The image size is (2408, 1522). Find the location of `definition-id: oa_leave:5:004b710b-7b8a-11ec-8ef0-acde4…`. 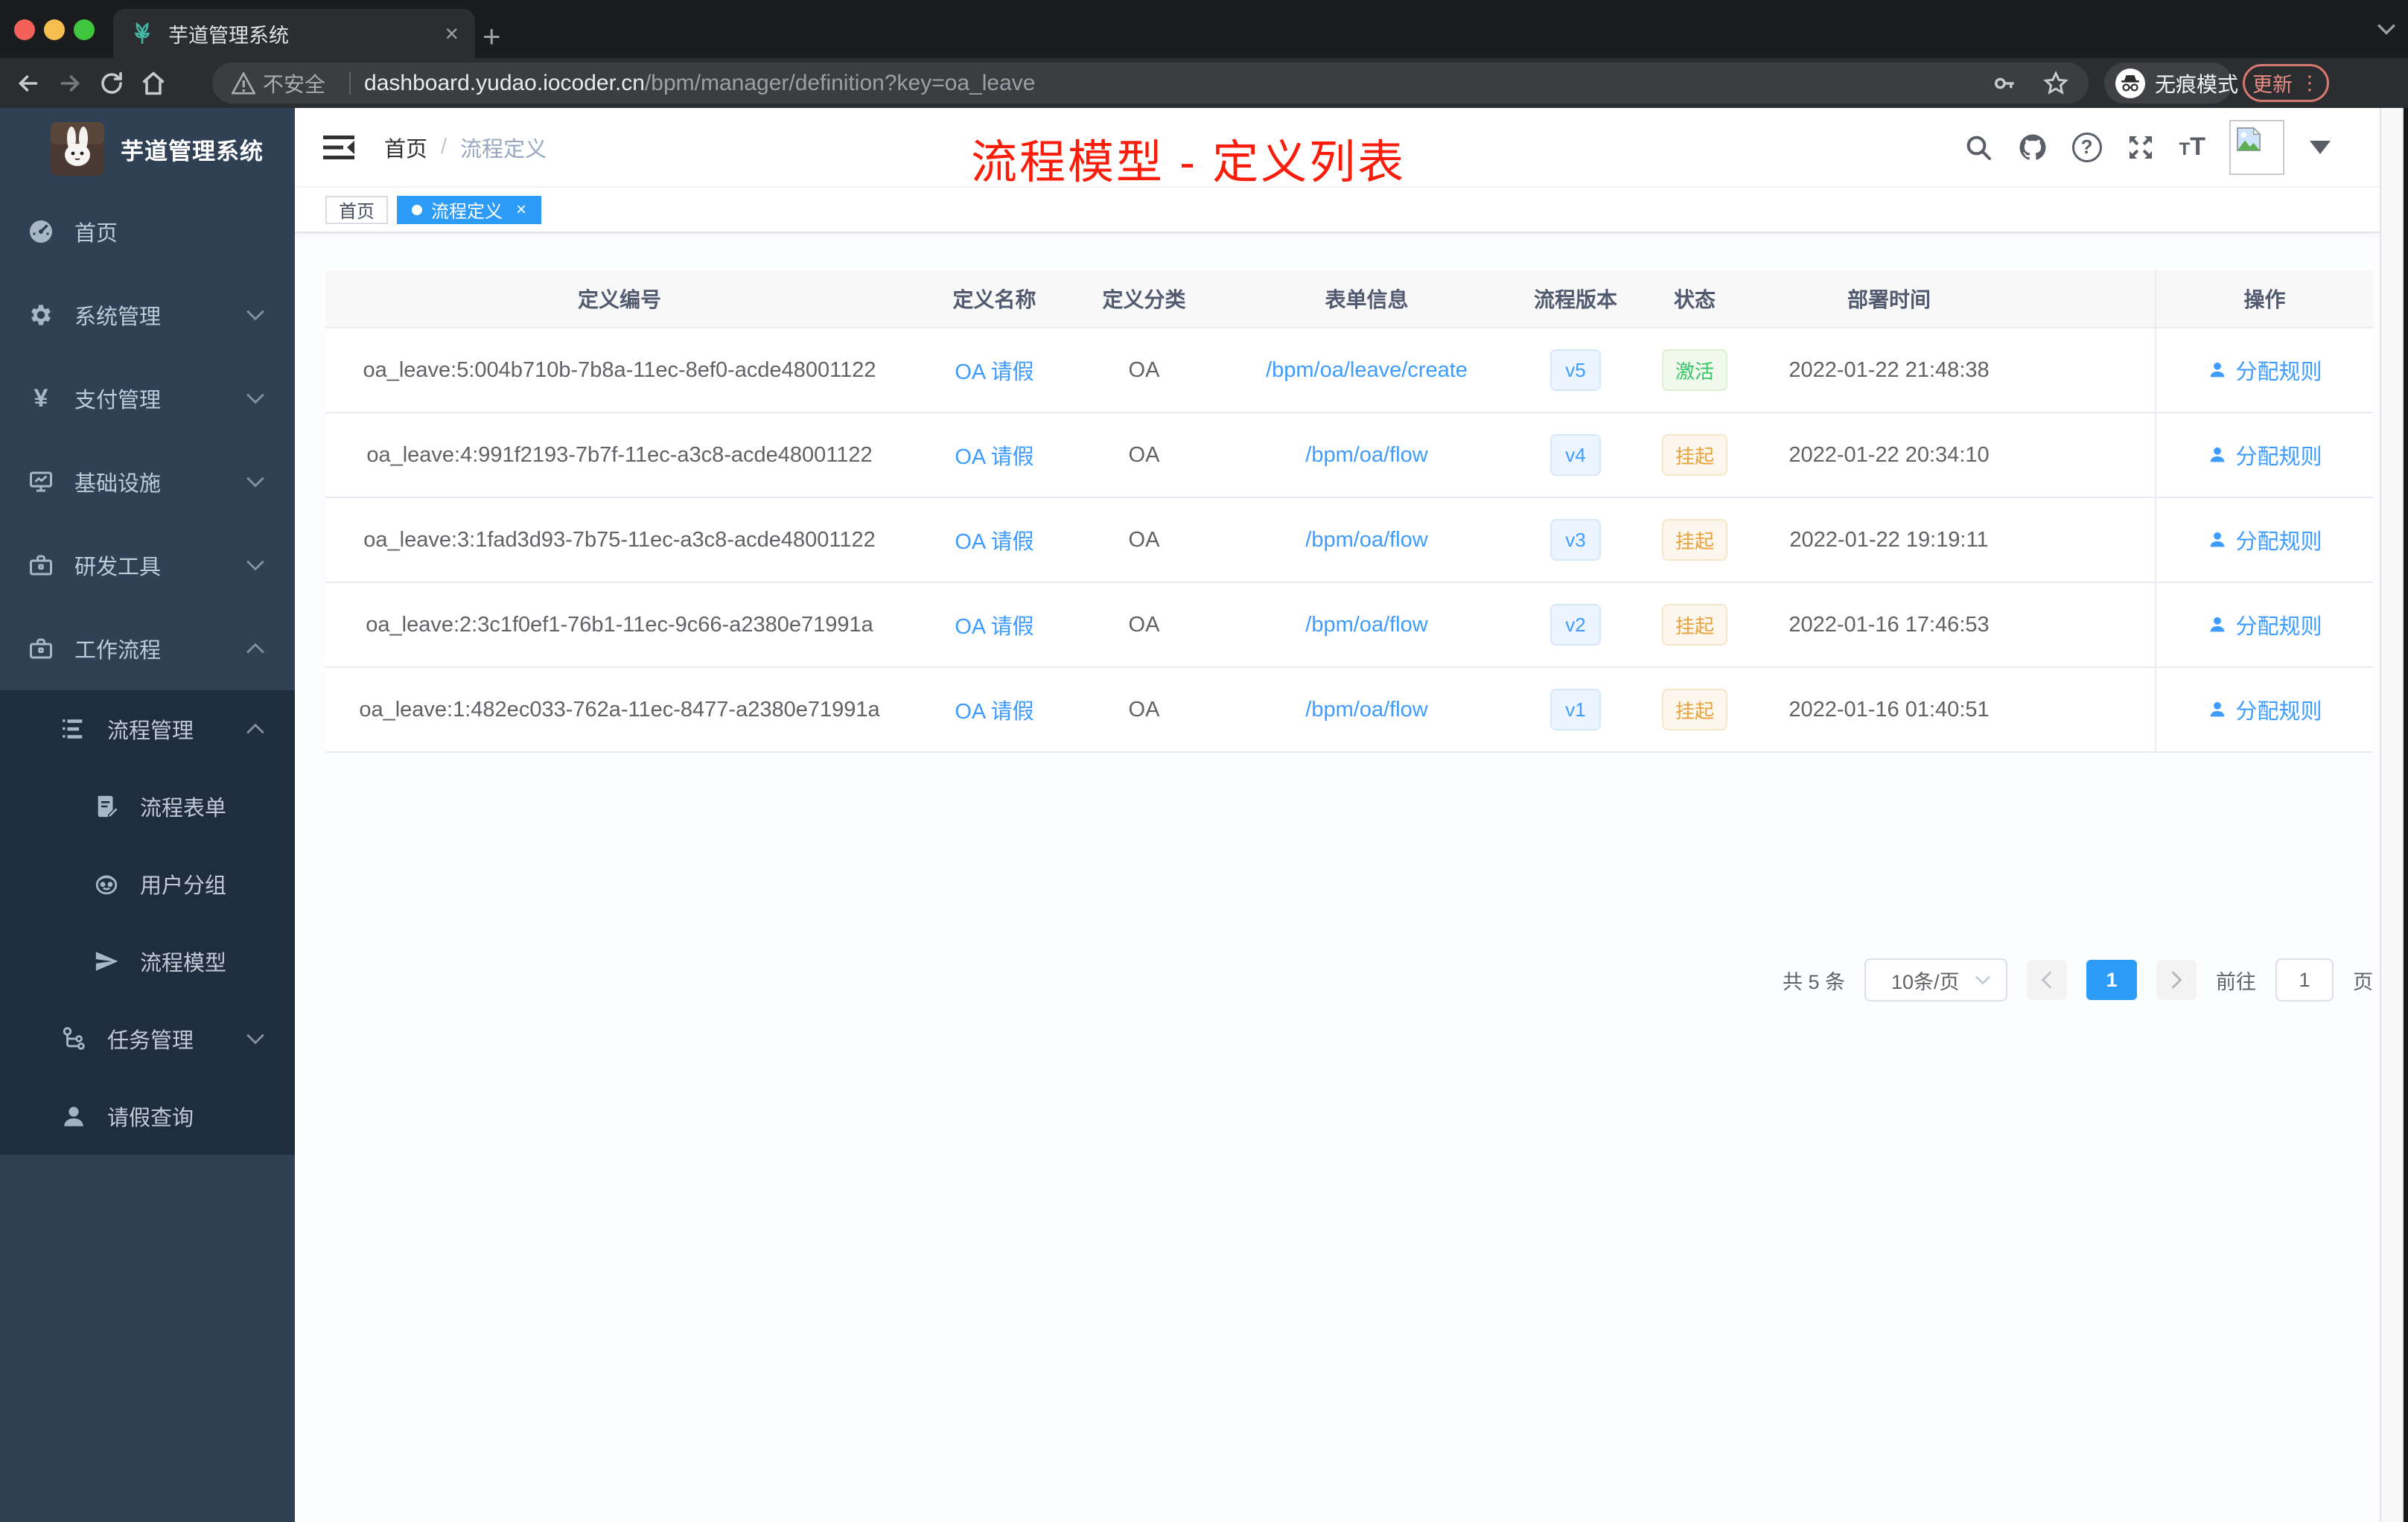

definition-id: oa_leave:5:004b710b-7b8a-11ec-8ef0-acde4… is located at coordinates (619, 369).